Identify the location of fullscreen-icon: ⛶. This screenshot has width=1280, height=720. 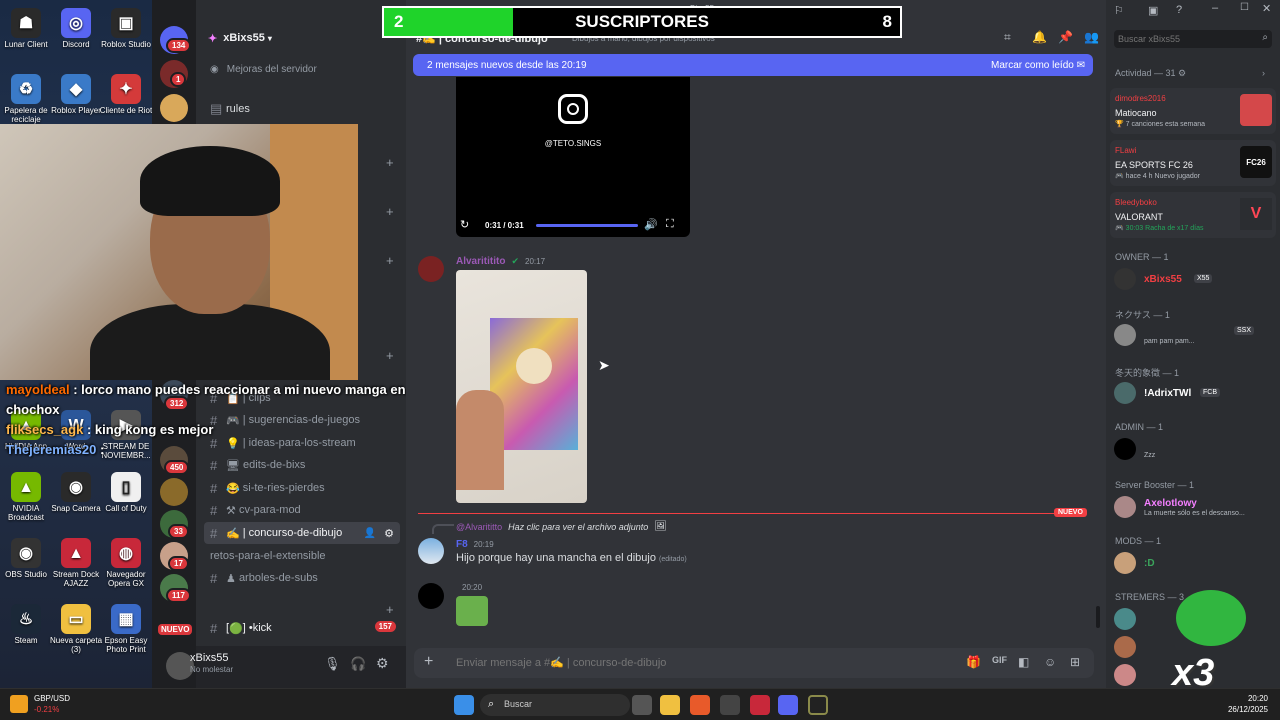
(670, 224).